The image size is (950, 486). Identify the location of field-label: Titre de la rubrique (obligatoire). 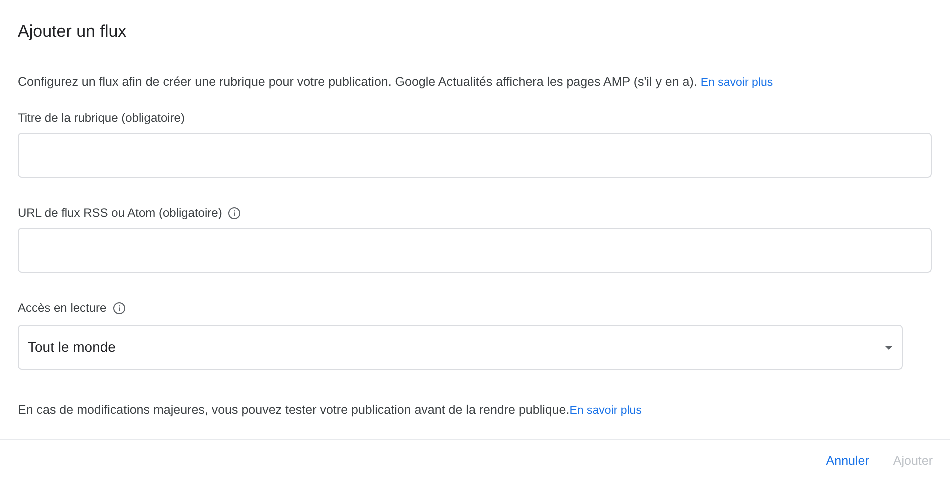
(101, 119).